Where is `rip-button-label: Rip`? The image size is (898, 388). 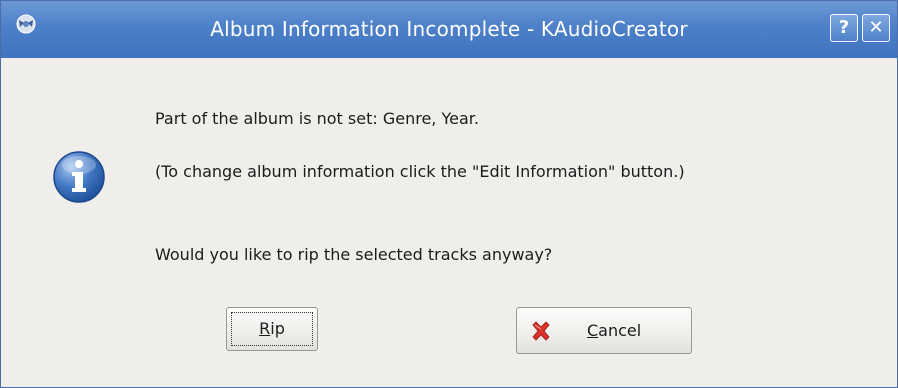
rip-button-label: Rip is located at coordinates (272, 329).